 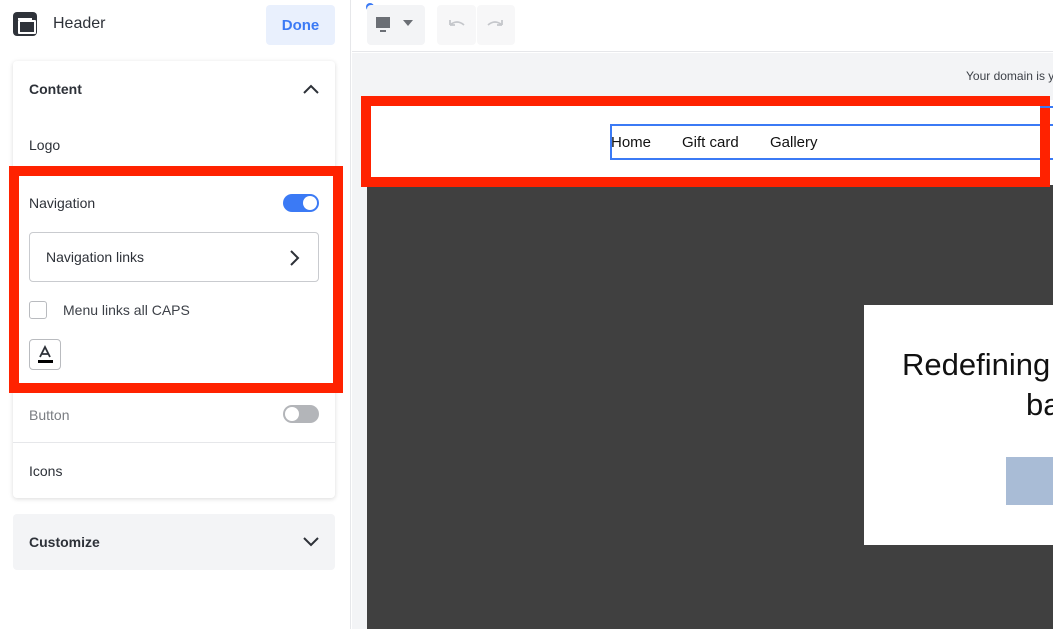 I want to click on undo-button, so click(x=456, y=25).